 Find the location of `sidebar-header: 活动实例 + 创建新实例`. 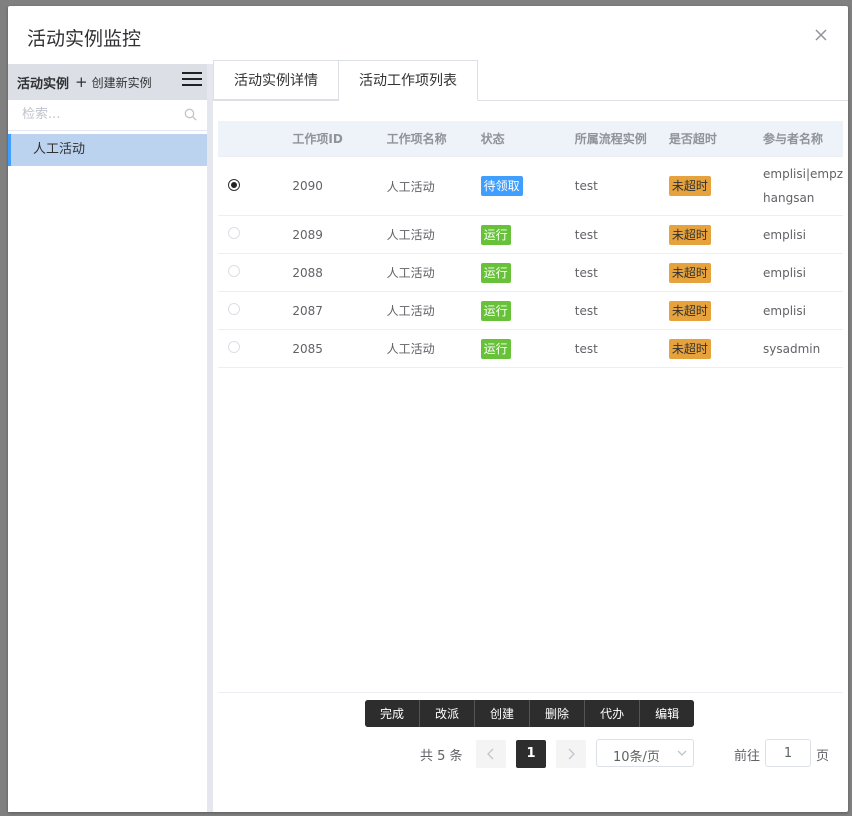

sidebar-header: 活动实例 + 创建新实例 is located at coordinates (107, 82).